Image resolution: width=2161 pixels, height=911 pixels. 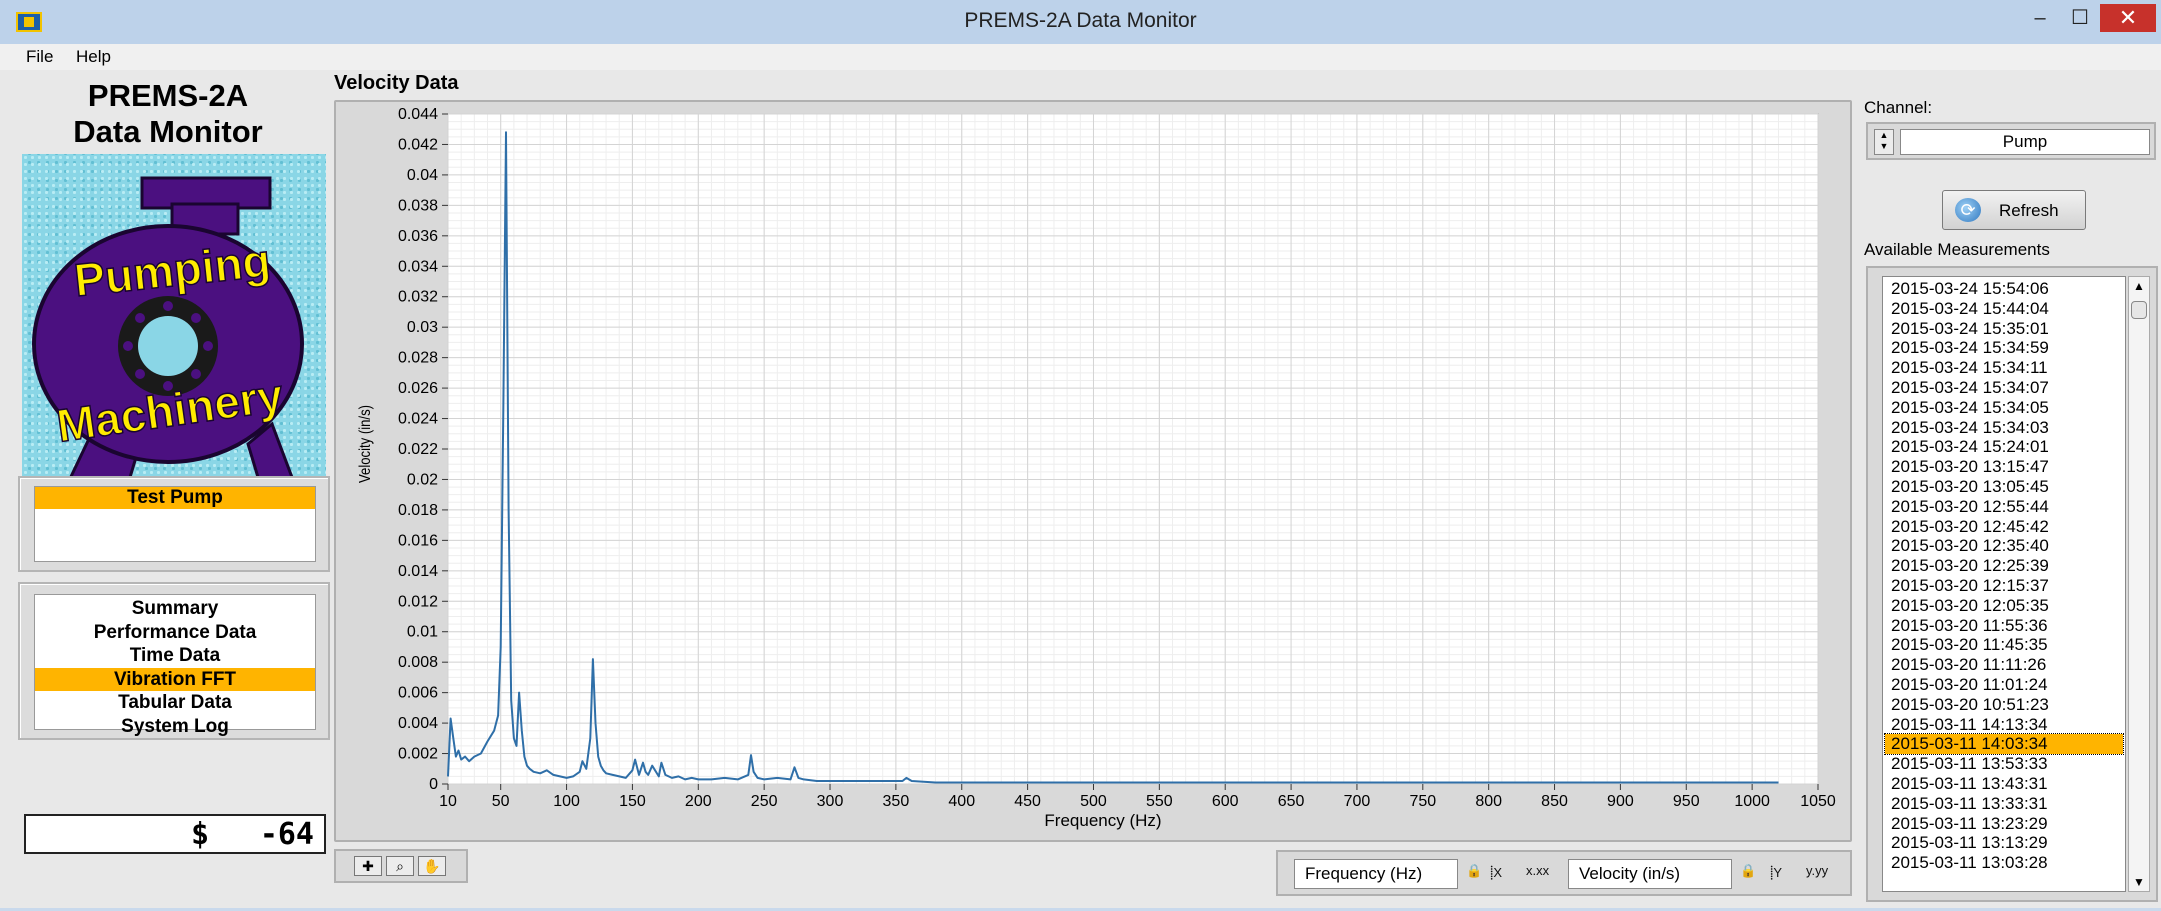 What do you see at coordinates (2080, 18) in the screenshot?
I see `maximize-button: ☐` at bounding box center [2080, 18].